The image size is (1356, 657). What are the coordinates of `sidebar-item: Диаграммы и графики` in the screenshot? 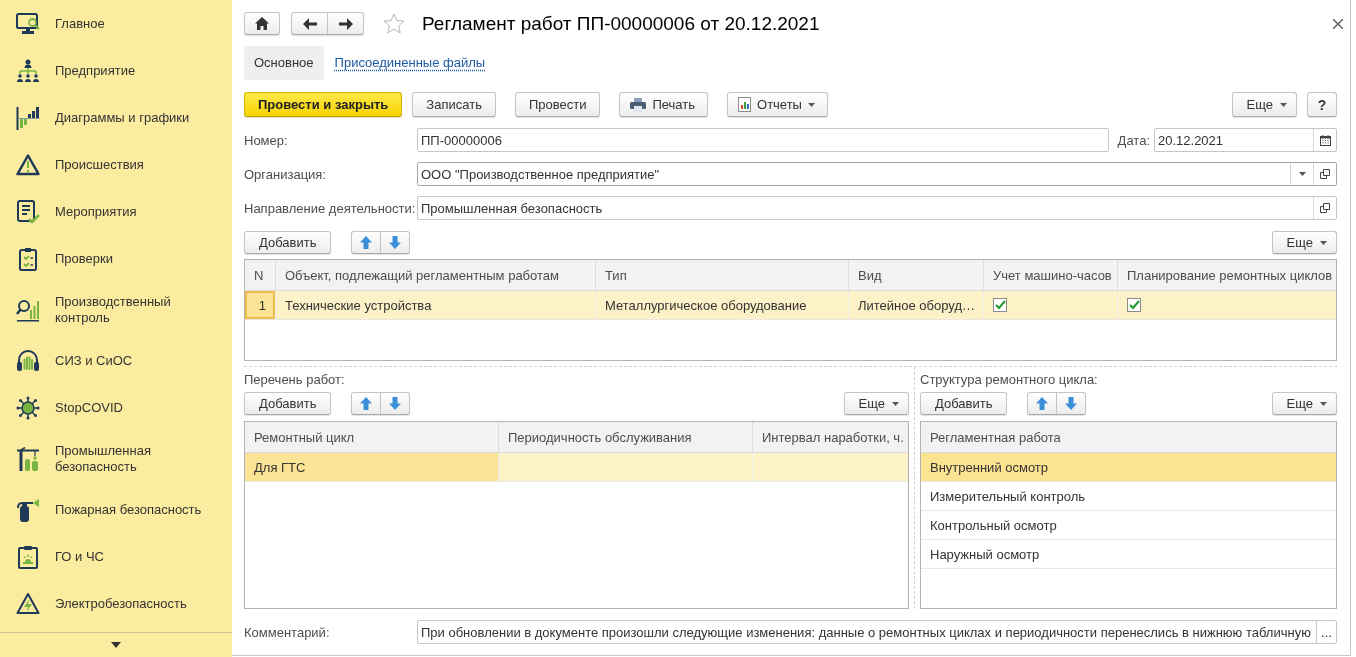 It's located at (116, 117).